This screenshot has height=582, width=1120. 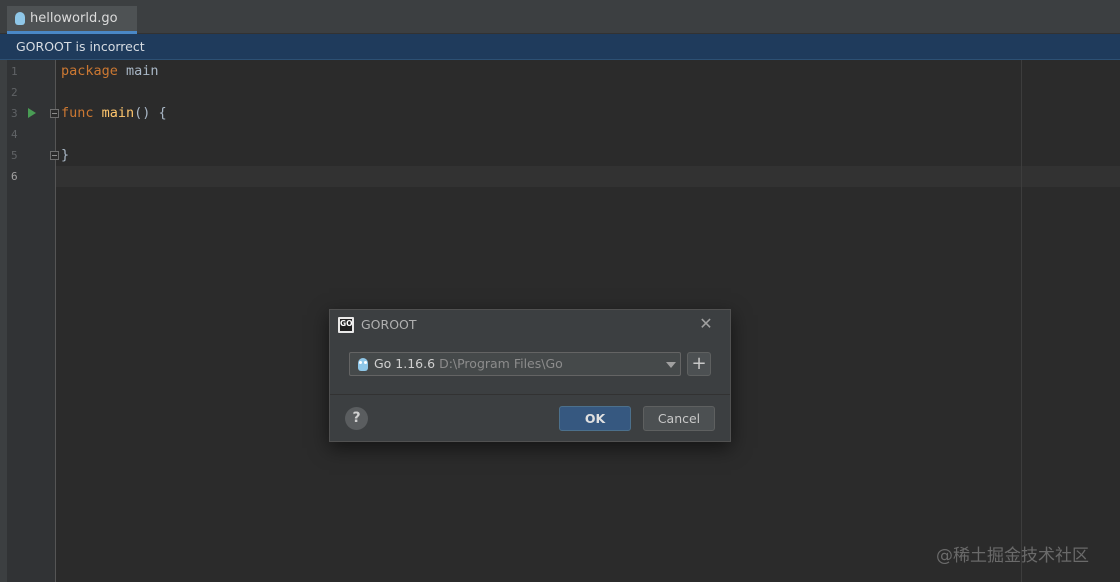 What do you see at coordinates (501, 363) in the screenshot?
I see `sdk-path: D:\Program Files\Go` at bounding box center [501, 363].